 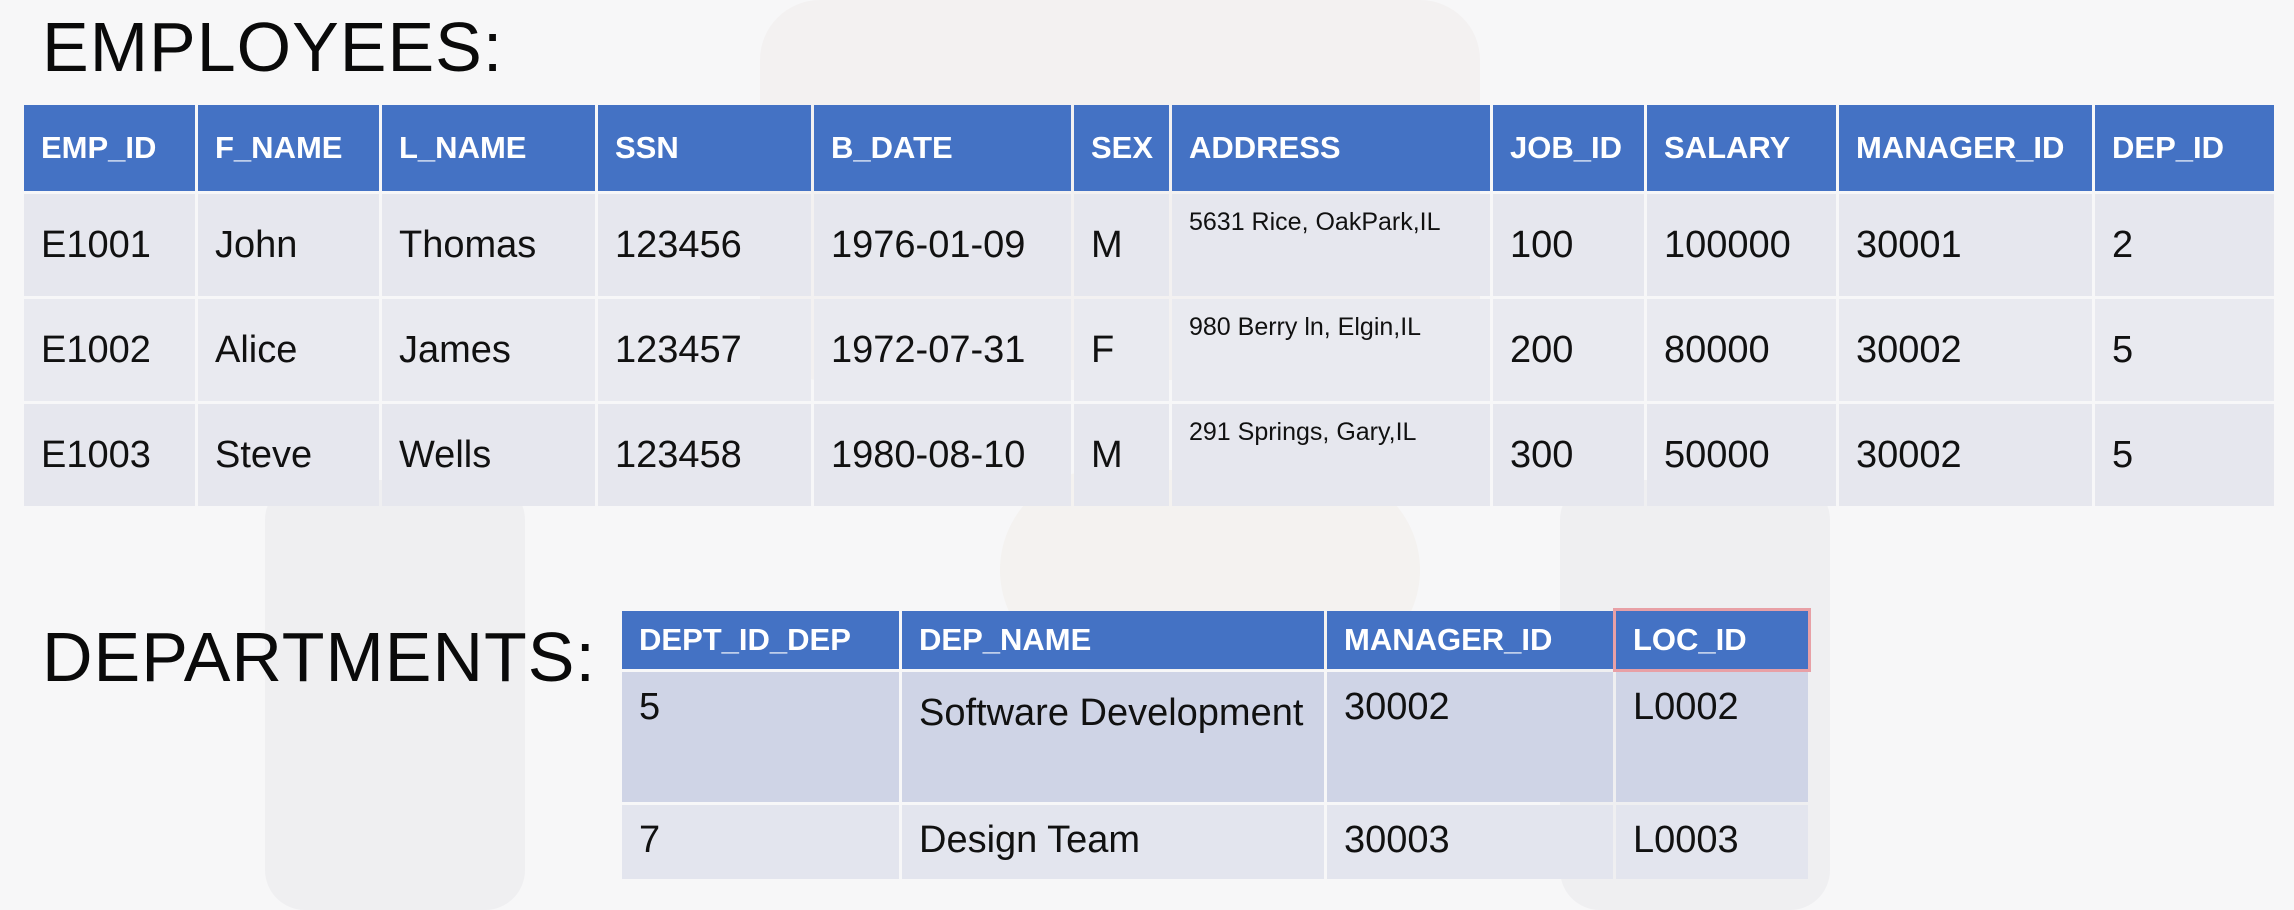 I want to click on departments-column-header: MANAGER_ID, so click(x=1470, y=640).